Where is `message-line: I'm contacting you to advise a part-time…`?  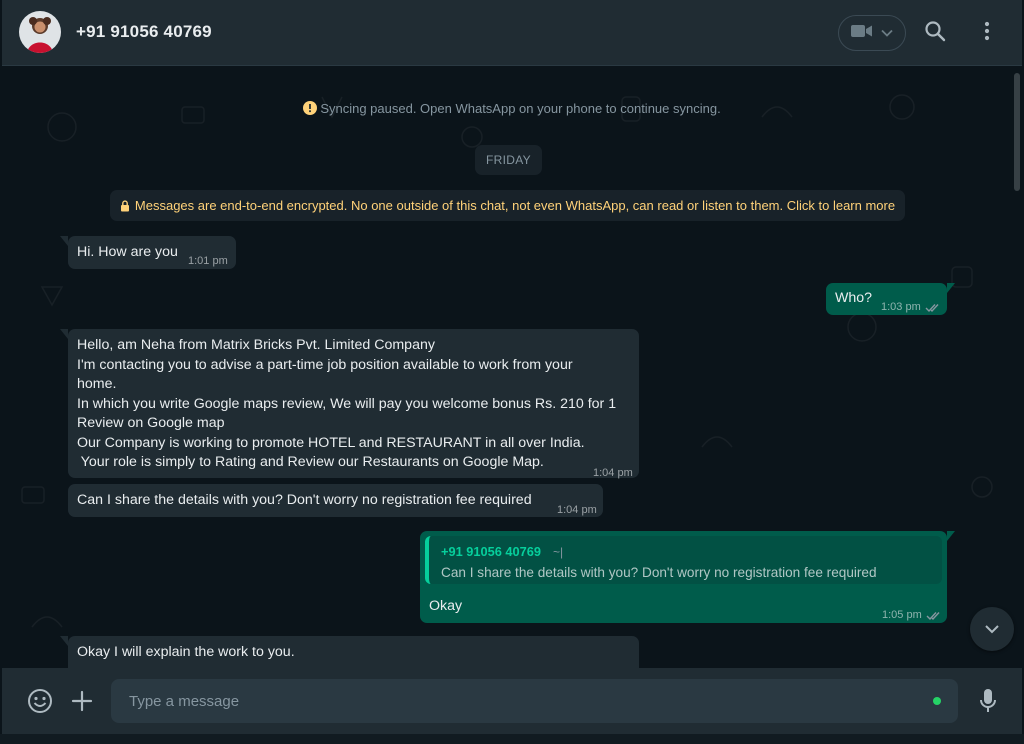 message-line: I'm contacting you to advise a part-time… is located at coordinates (325, 364).